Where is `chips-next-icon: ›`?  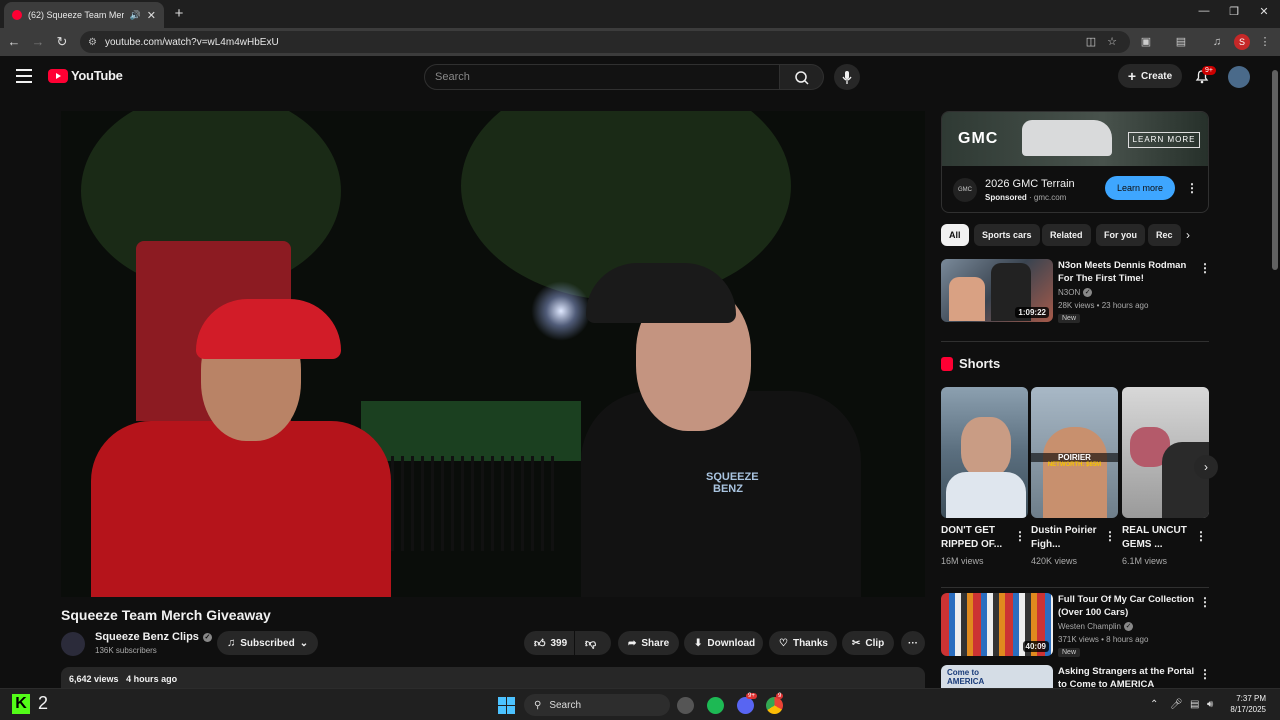
chips-next-icon: › is located at coordinates (1188, 235).